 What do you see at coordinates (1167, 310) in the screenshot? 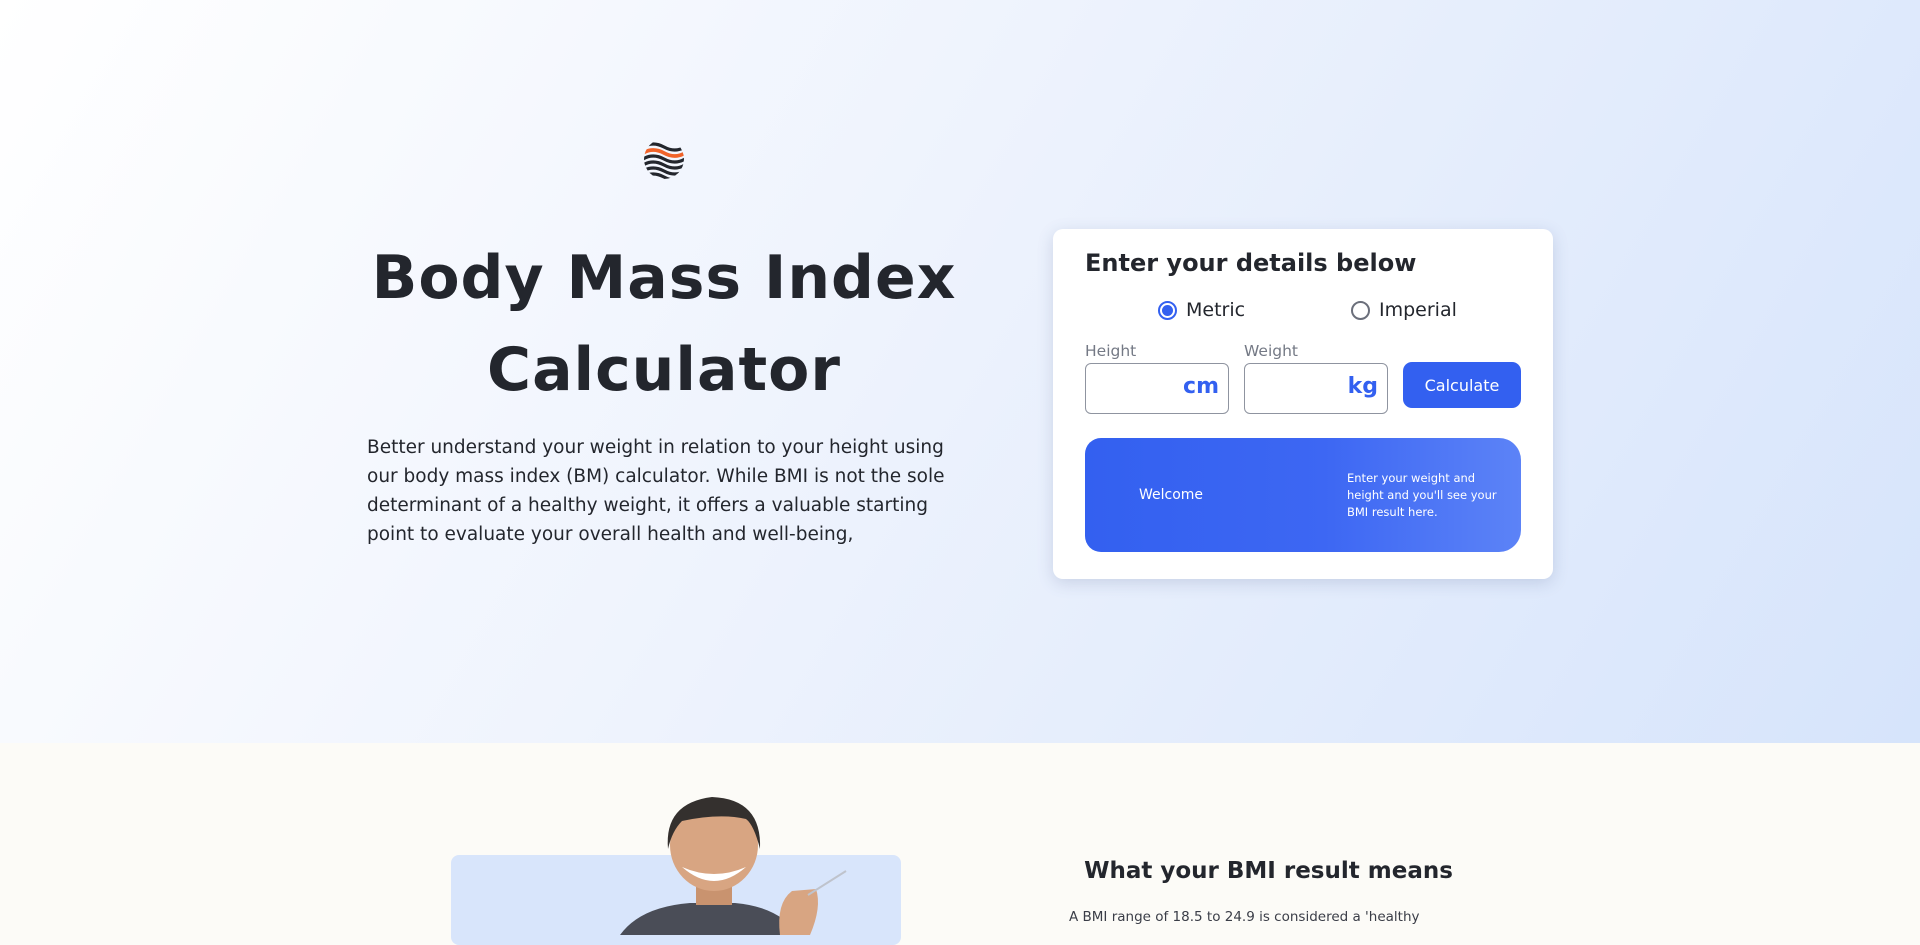
I see `metric-radio` at bounding box center [1167, 310].